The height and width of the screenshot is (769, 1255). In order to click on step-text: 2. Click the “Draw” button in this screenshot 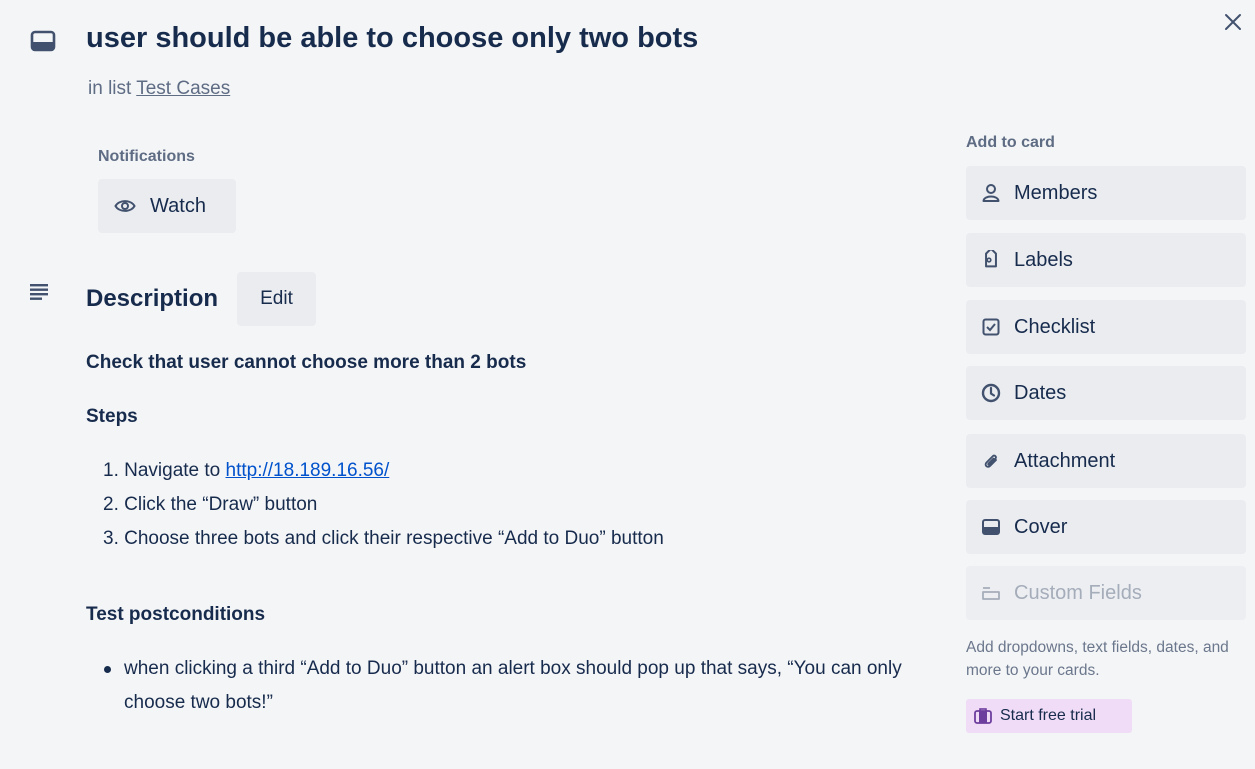, I will do `click(210, 504)`.